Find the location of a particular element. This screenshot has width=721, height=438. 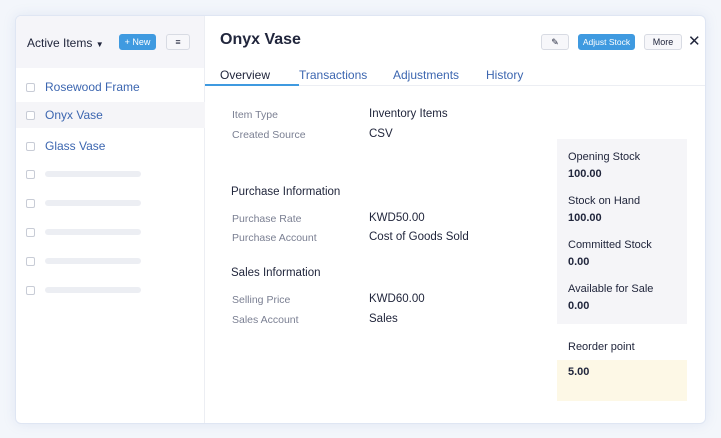

active-items-dropdown: Active Items ▼ is located at coordinates (65, 43).